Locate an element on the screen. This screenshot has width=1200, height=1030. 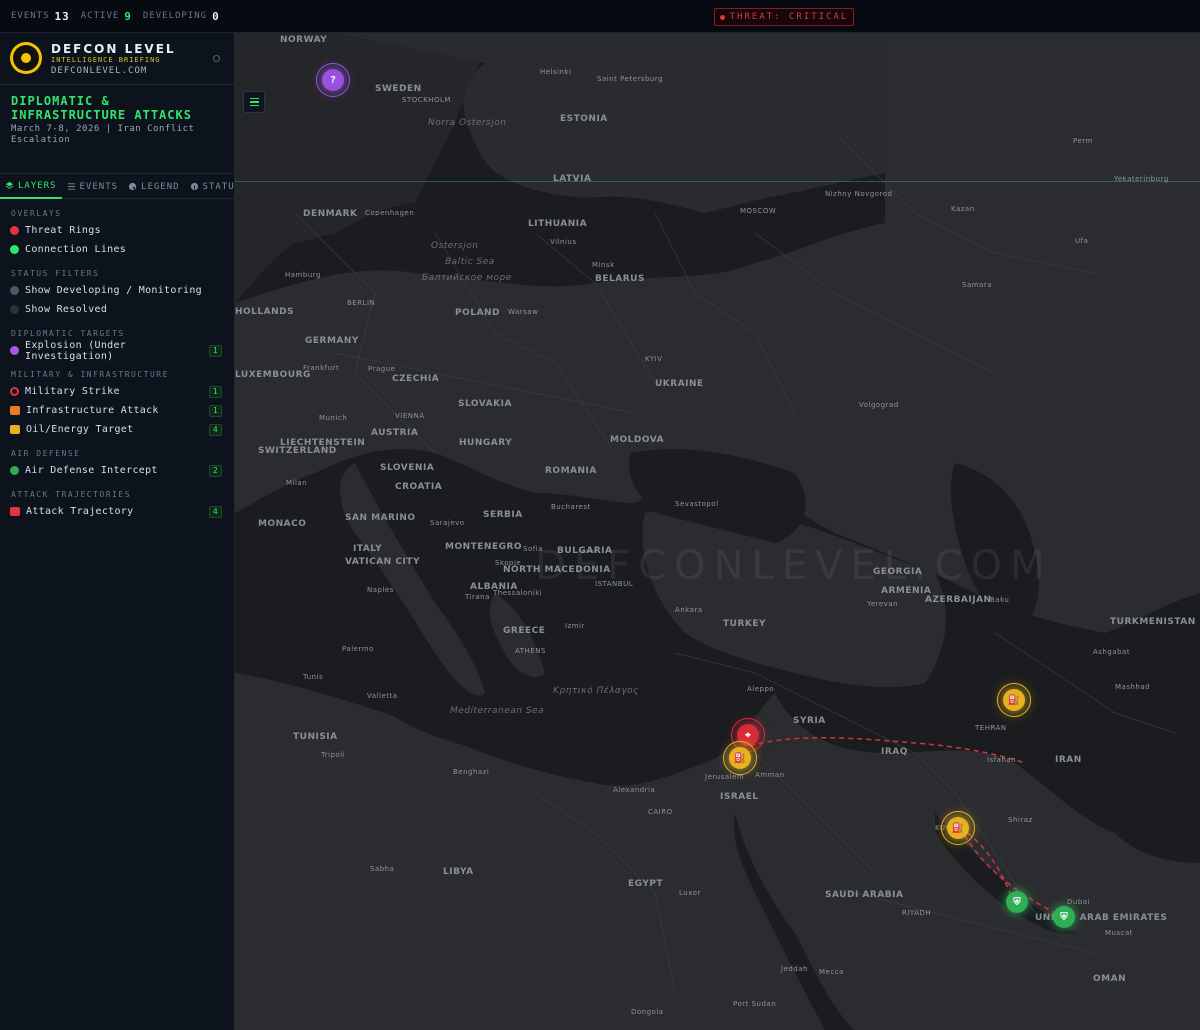
city-saint-petersburg: Saint Petersburg is located at coordinates (630, 79).